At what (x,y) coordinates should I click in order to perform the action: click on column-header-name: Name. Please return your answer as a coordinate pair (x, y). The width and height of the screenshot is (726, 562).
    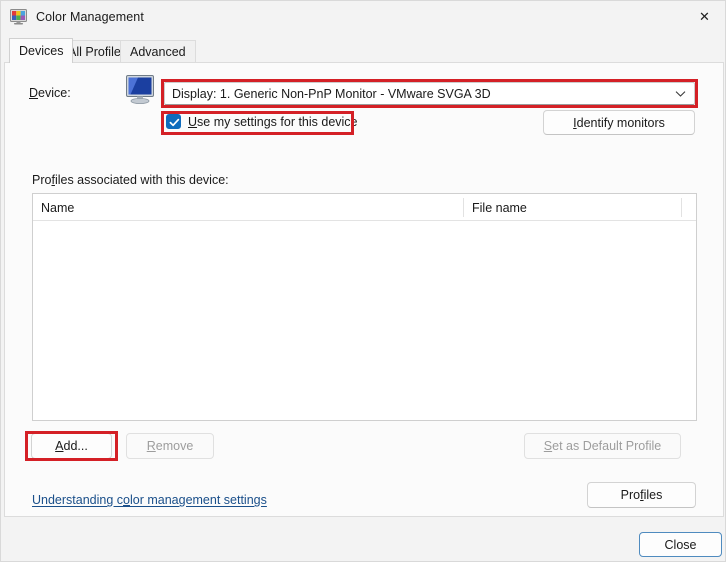
    Looking at the image, I should click on (248, 207).